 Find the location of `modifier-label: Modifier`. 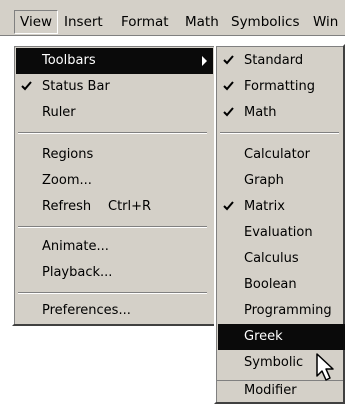

modifier-label: Modifier is located at coordinates (270, 390).